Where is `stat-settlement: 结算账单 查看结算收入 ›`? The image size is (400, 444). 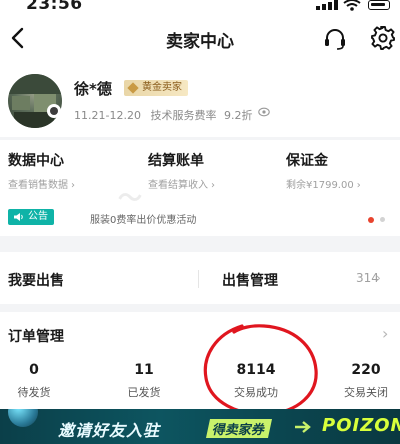
stat-settlement: 结算账单 查看结算收入 › is located at coordinates (181, 170).